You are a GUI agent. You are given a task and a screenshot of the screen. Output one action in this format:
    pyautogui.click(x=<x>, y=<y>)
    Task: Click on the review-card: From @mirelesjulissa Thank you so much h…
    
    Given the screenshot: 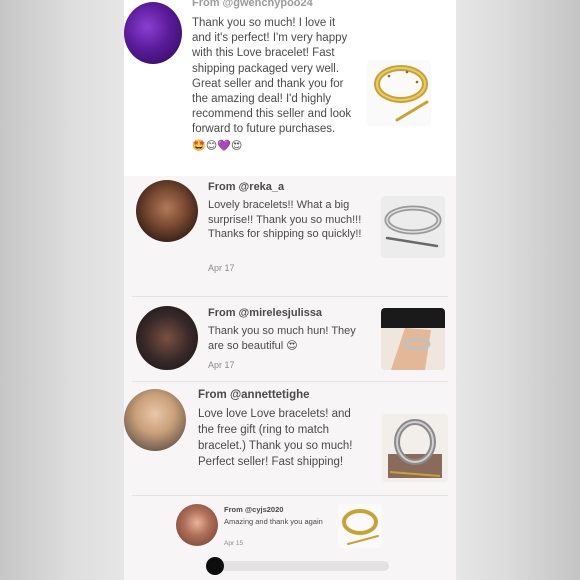 What is the action you would take?
    pyautogui.click(x=290, y=340)
    